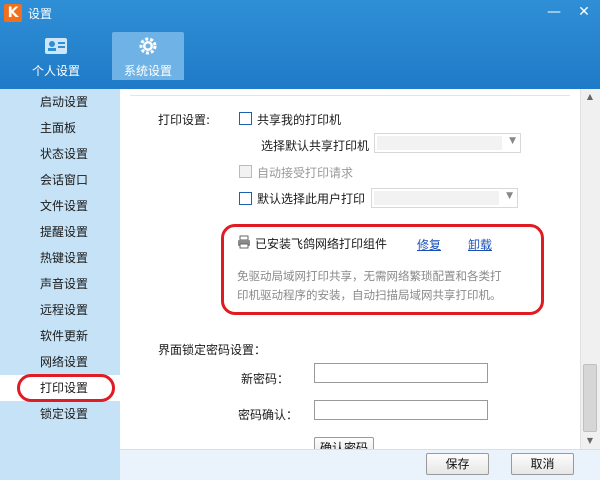  What do you see at coordinates (245, 198) in the screenshot?
I see `default-user-print-checkbox` at bounding box center [245, 198].